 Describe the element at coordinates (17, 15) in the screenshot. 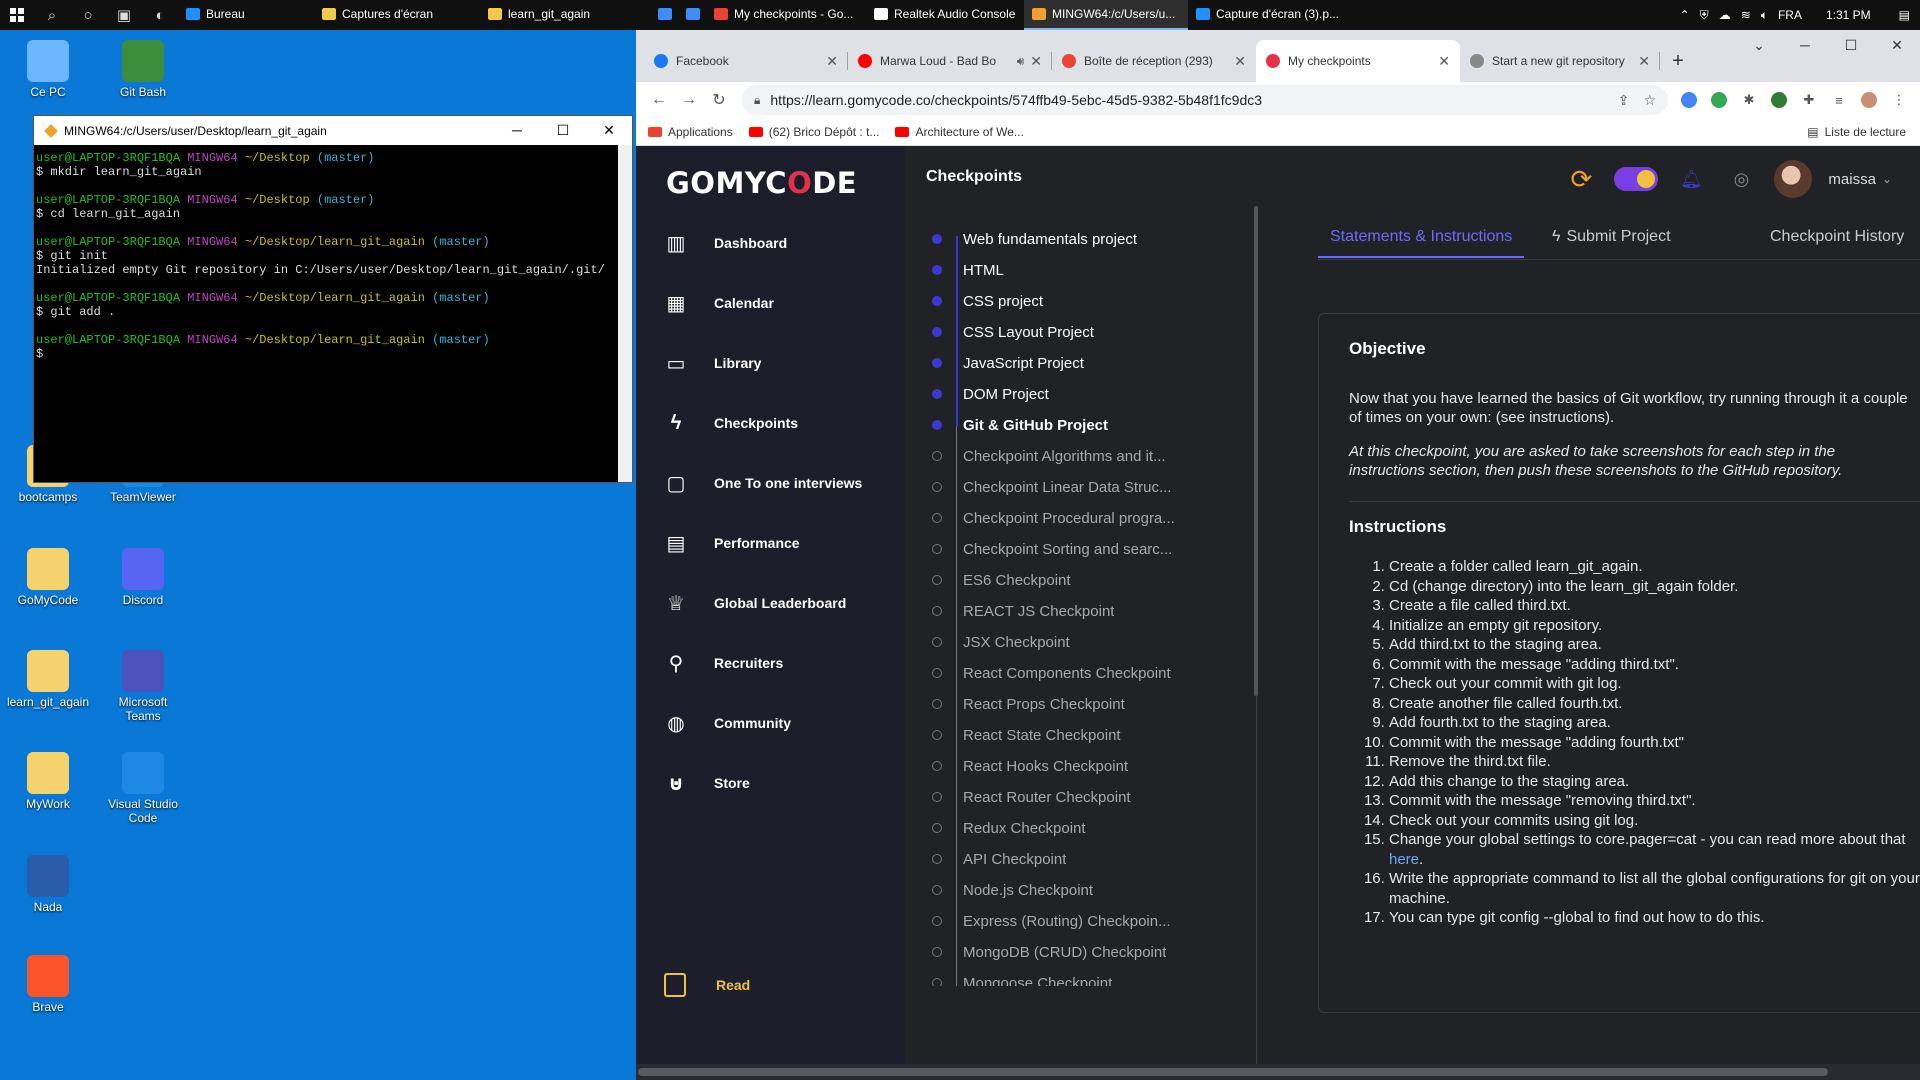

I see `start-button` at that location.